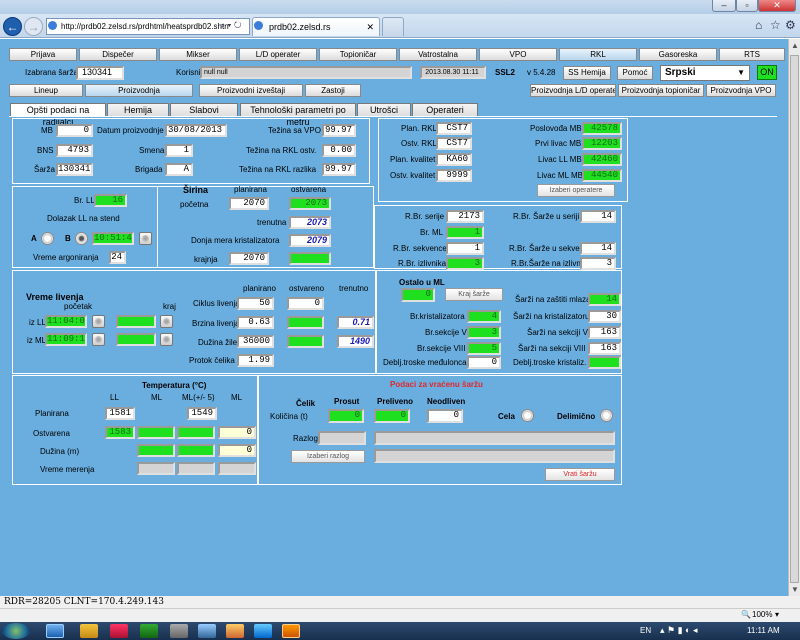 This screenshot has width=800, height=640. Describe the element at coordinates (316, 26) in the screenshot. I see `browser-tab-active: prdb02.zelsd.rs ✕` at that location.